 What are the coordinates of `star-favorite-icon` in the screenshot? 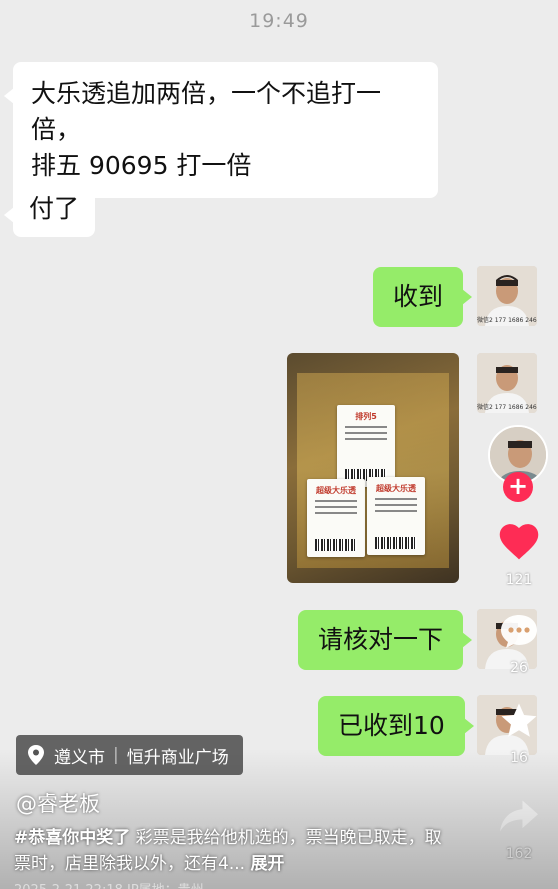 It's located at (519, 721).